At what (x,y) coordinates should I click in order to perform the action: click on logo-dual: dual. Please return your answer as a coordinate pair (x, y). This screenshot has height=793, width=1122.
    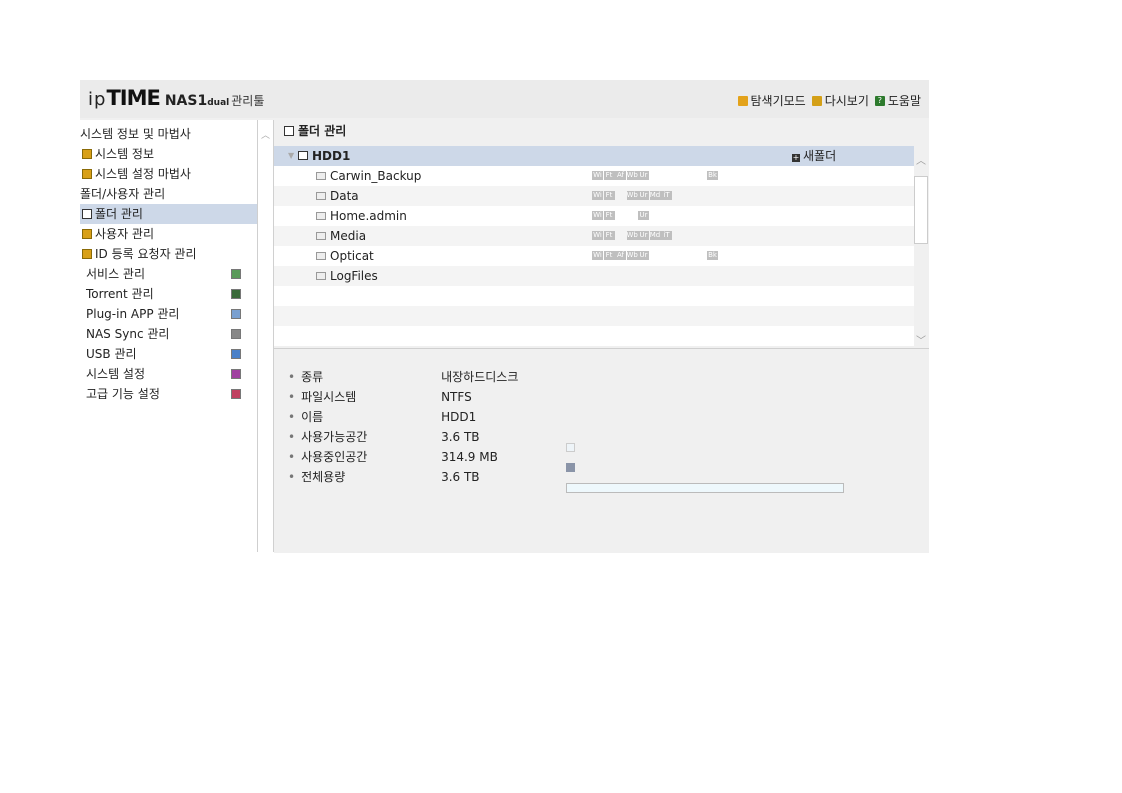
    Looking at the image, I should click on (218, 103).